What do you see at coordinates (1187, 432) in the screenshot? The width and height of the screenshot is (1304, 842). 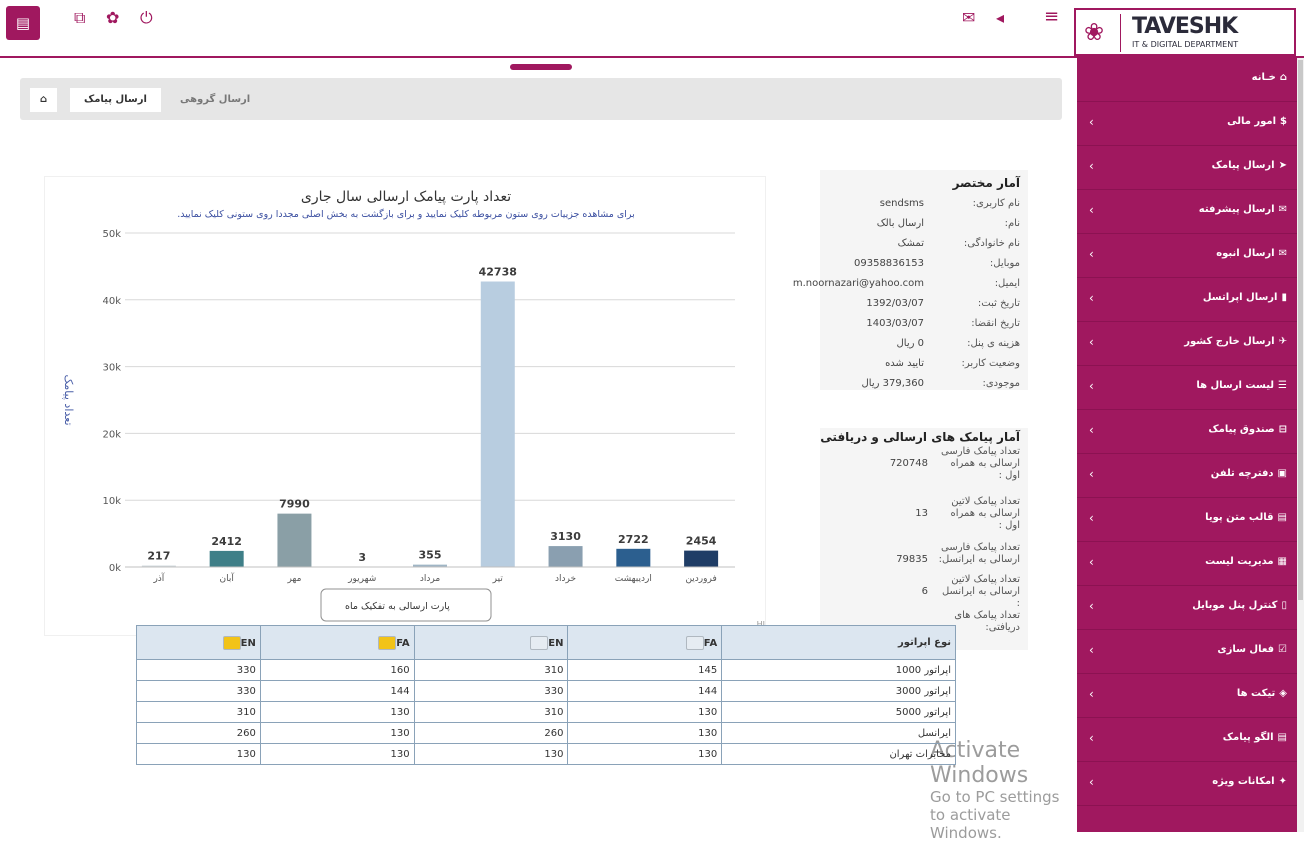 I see `sidebar-item-8: ⊟صندوق پیامک ‹` at bounding box center [1187, 432].